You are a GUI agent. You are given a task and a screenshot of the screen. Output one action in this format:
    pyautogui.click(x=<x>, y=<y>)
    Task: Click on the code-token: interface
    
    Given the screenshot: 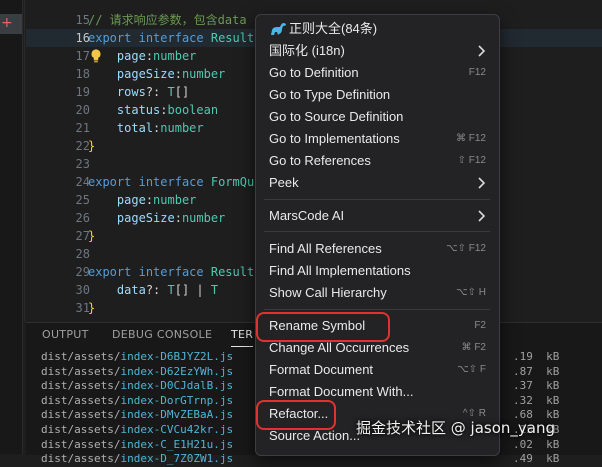 What is the action you would take?
    pyautogui.click(x=171, y=38)
    